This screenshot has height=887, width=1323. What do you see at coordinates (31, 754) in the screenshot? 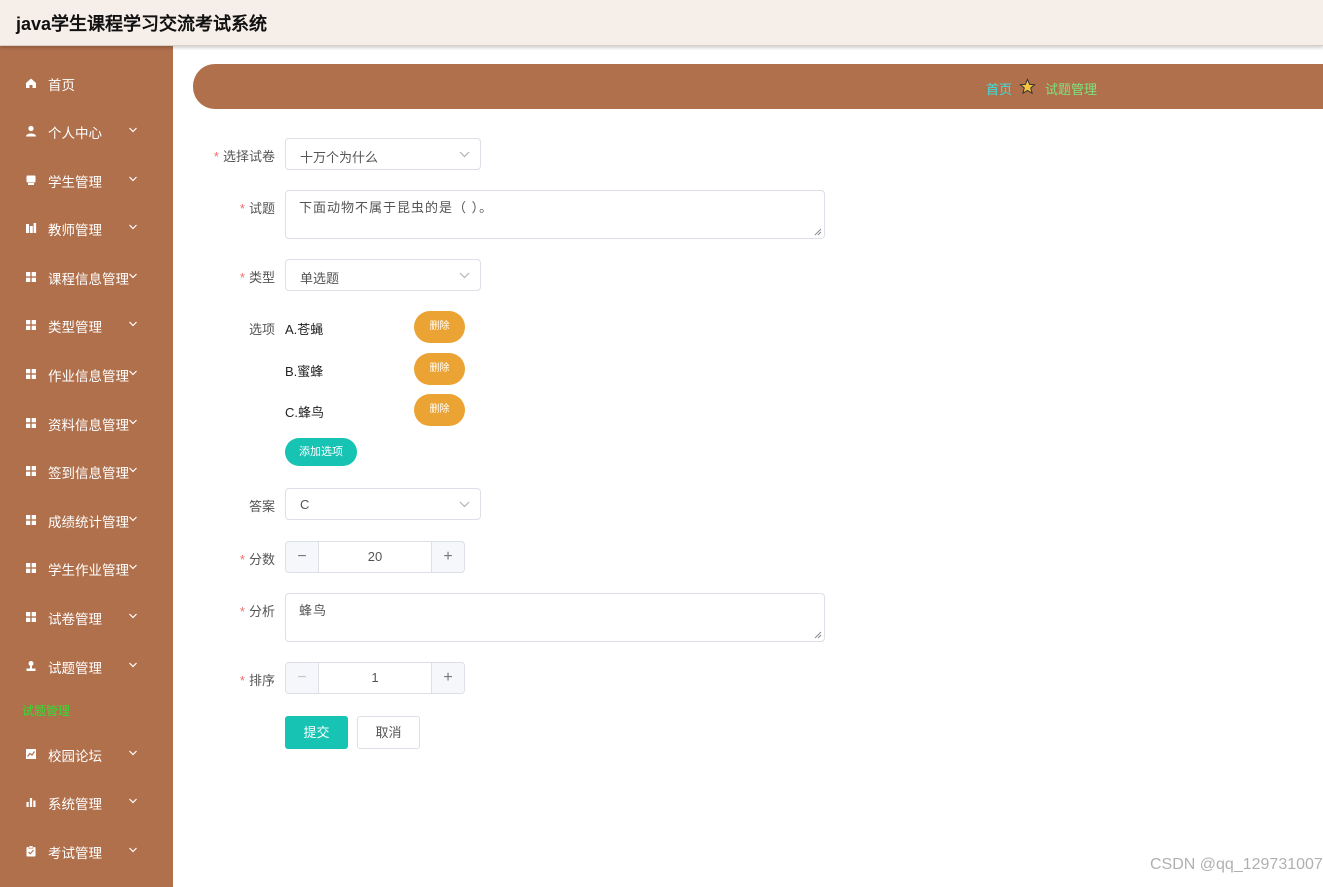
I see `chart-box-icon` at bounding box center [31, 754].